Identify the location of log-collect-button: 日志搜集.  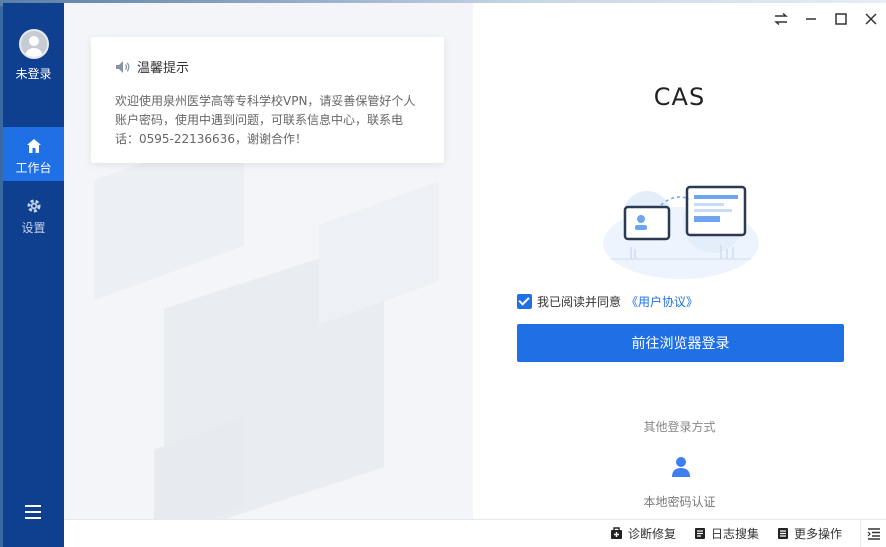
(726, 533).